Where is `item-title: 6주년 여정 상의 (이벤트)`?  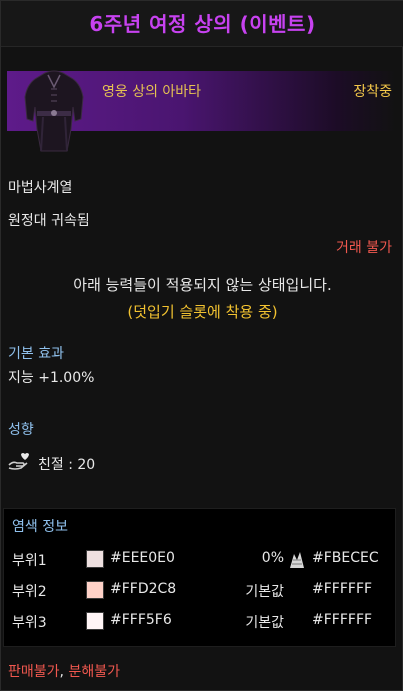
item-title: 6주년 여정 상의 (이벤트) is located at coordinates (202, 24).